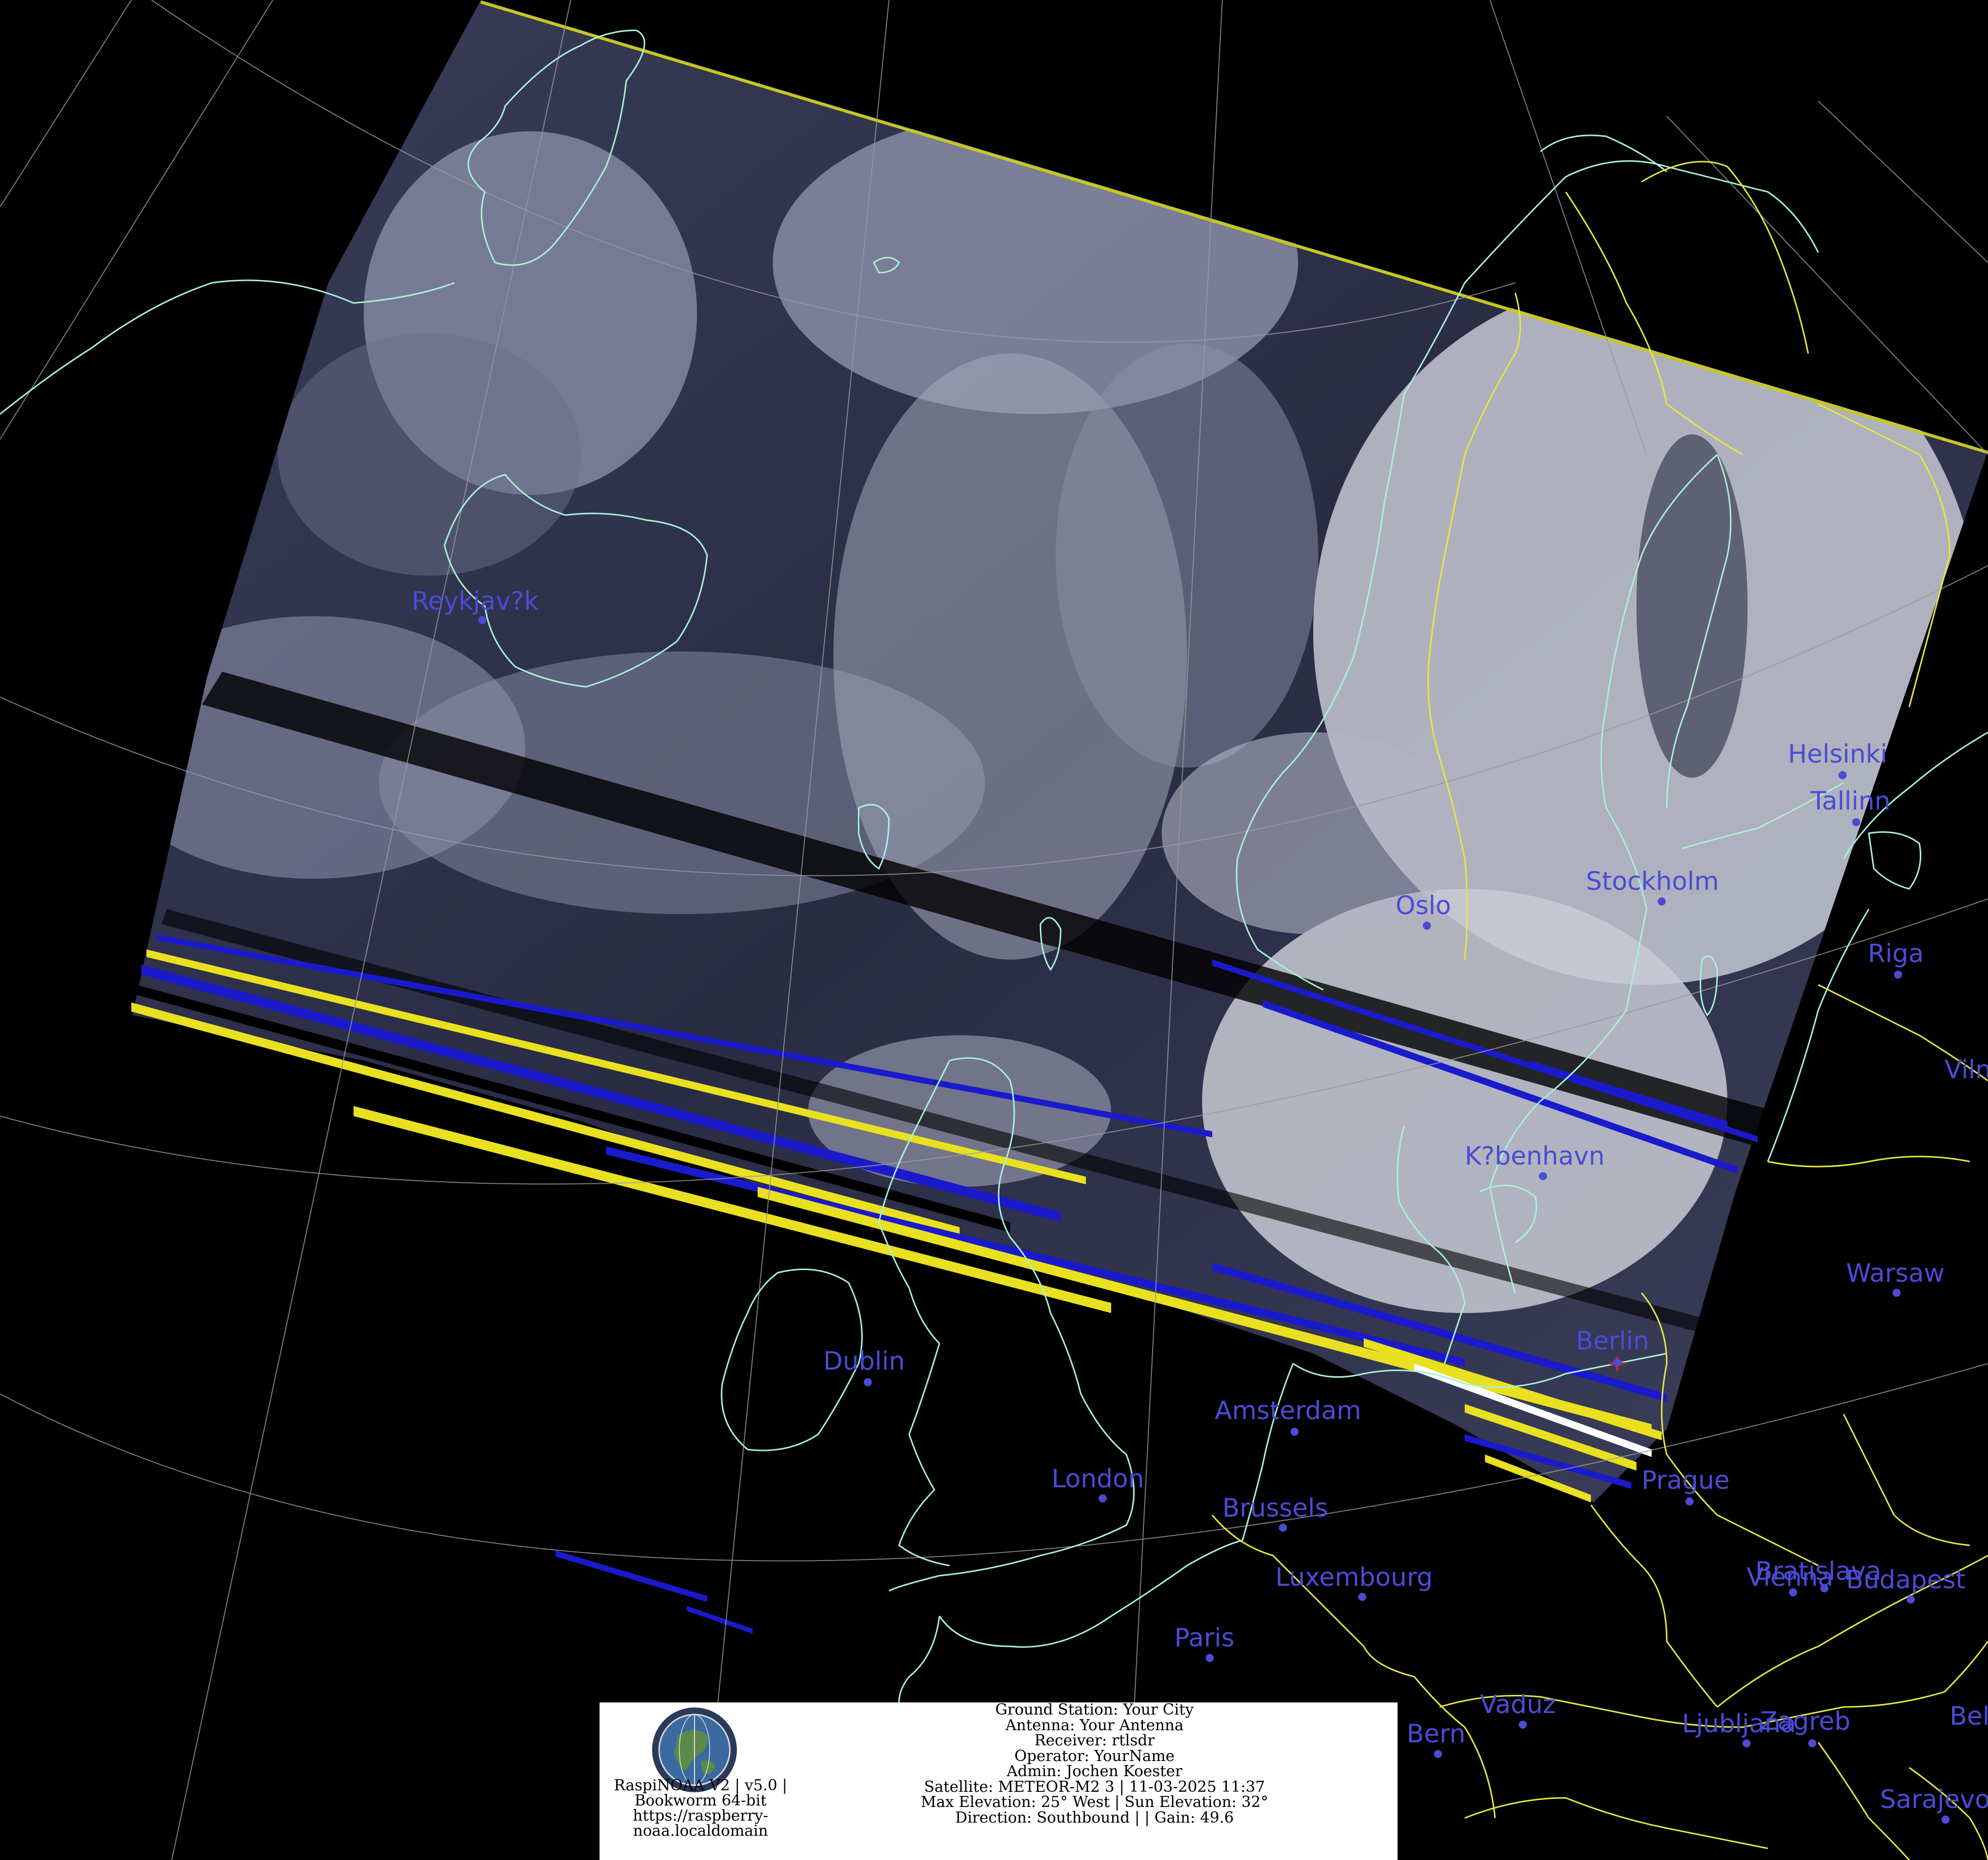  What do you see at coordinates (1436, 1734) in the screenshot?
I see `city-label: Bern` at bounding box center [1436, 1734].